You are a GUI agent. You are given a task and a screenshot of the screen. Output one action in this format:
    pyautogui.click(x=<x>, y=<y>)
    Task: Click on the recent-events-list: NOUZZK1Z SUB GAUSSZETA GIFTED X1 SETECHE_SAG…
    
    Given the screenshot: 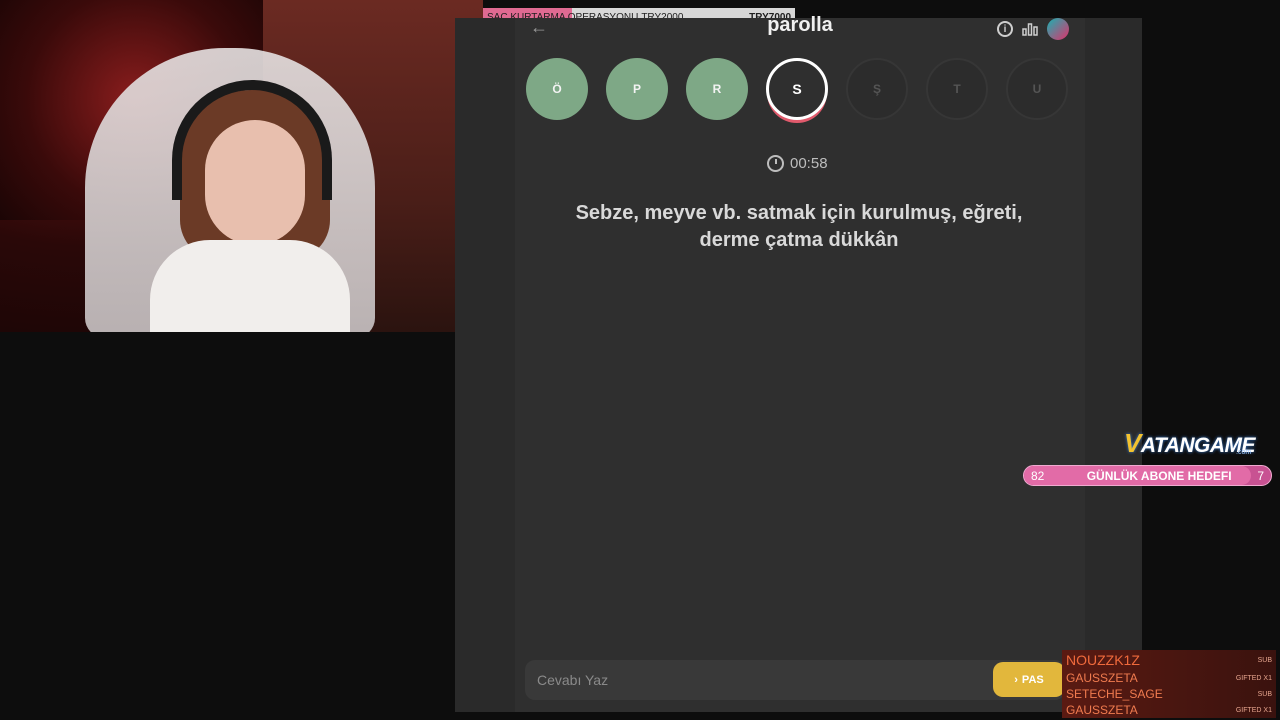 What is the action you would take?
    pyautogui.click(x=1169, y=684)
    